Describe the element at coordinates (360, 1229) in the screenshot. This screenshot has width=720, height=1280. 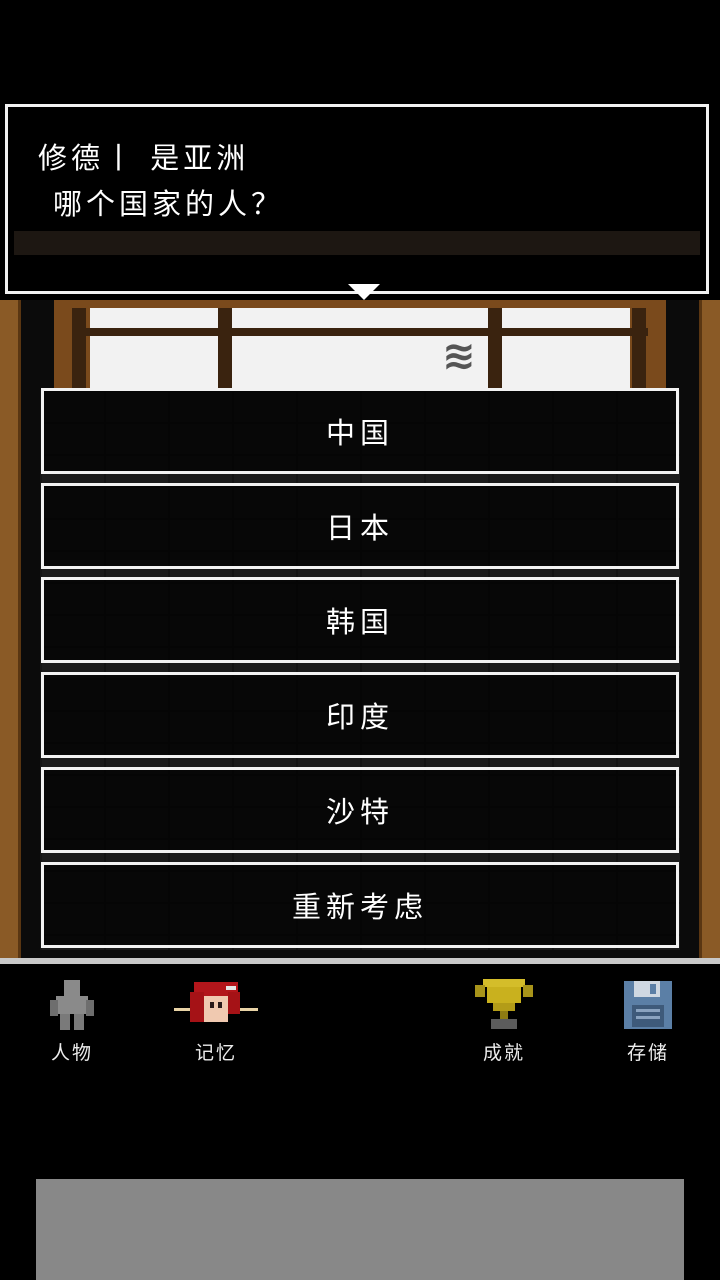
I see `ad-banner-placeholder` at that location.